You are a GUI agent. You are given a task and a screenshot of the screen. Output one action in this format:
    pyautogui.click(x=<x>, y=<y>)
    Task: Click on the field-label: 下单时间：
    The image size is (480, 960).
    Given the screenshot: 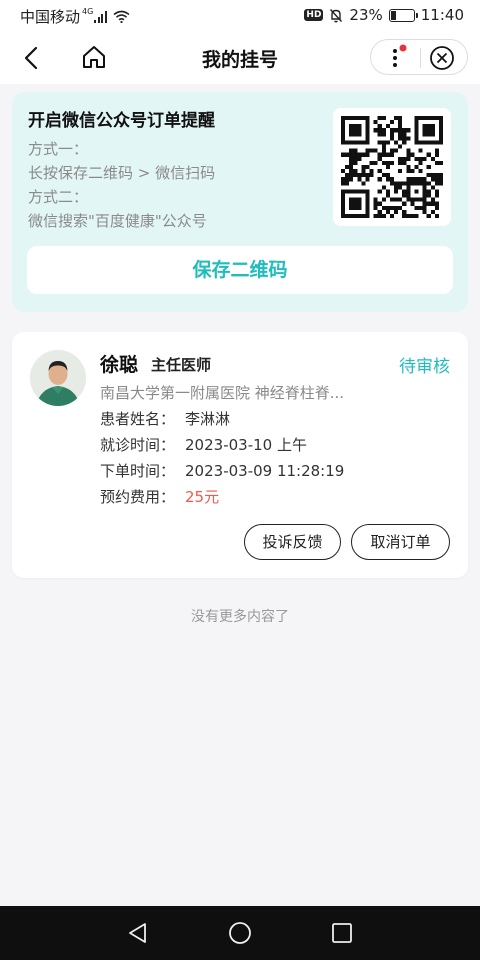 What is the action you would take?
    pyautogui.click(x=138, y=471)
    